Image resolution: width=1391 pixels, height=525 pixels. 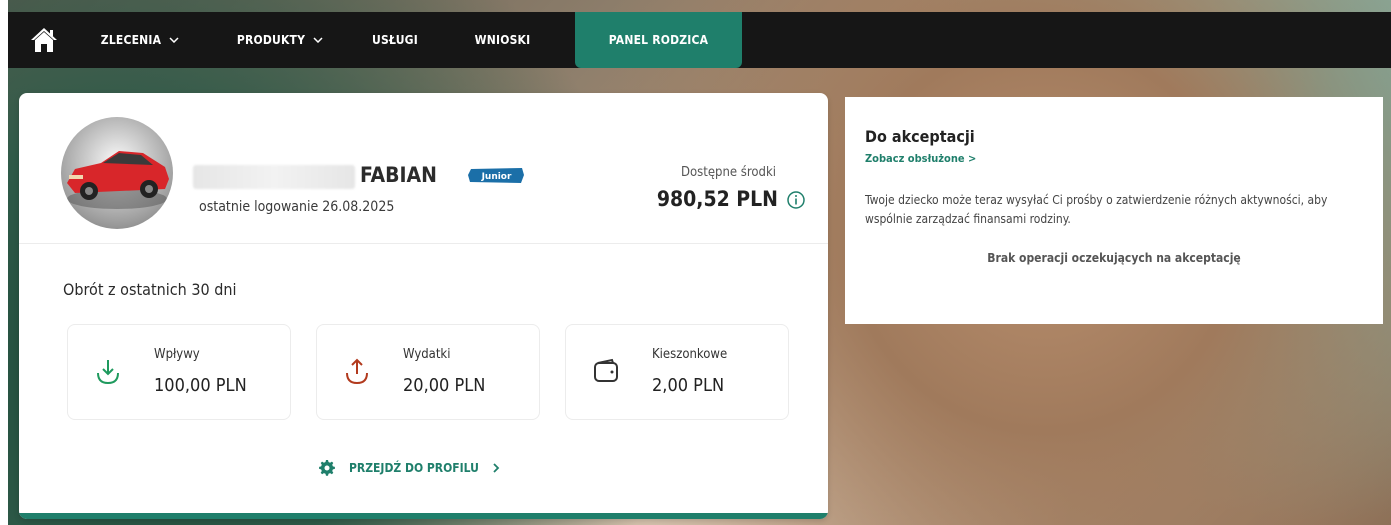 What do you see at coordinates (274, 177) in the screenshot?
I see `blurred-surname` at bounding box center [274, 177].